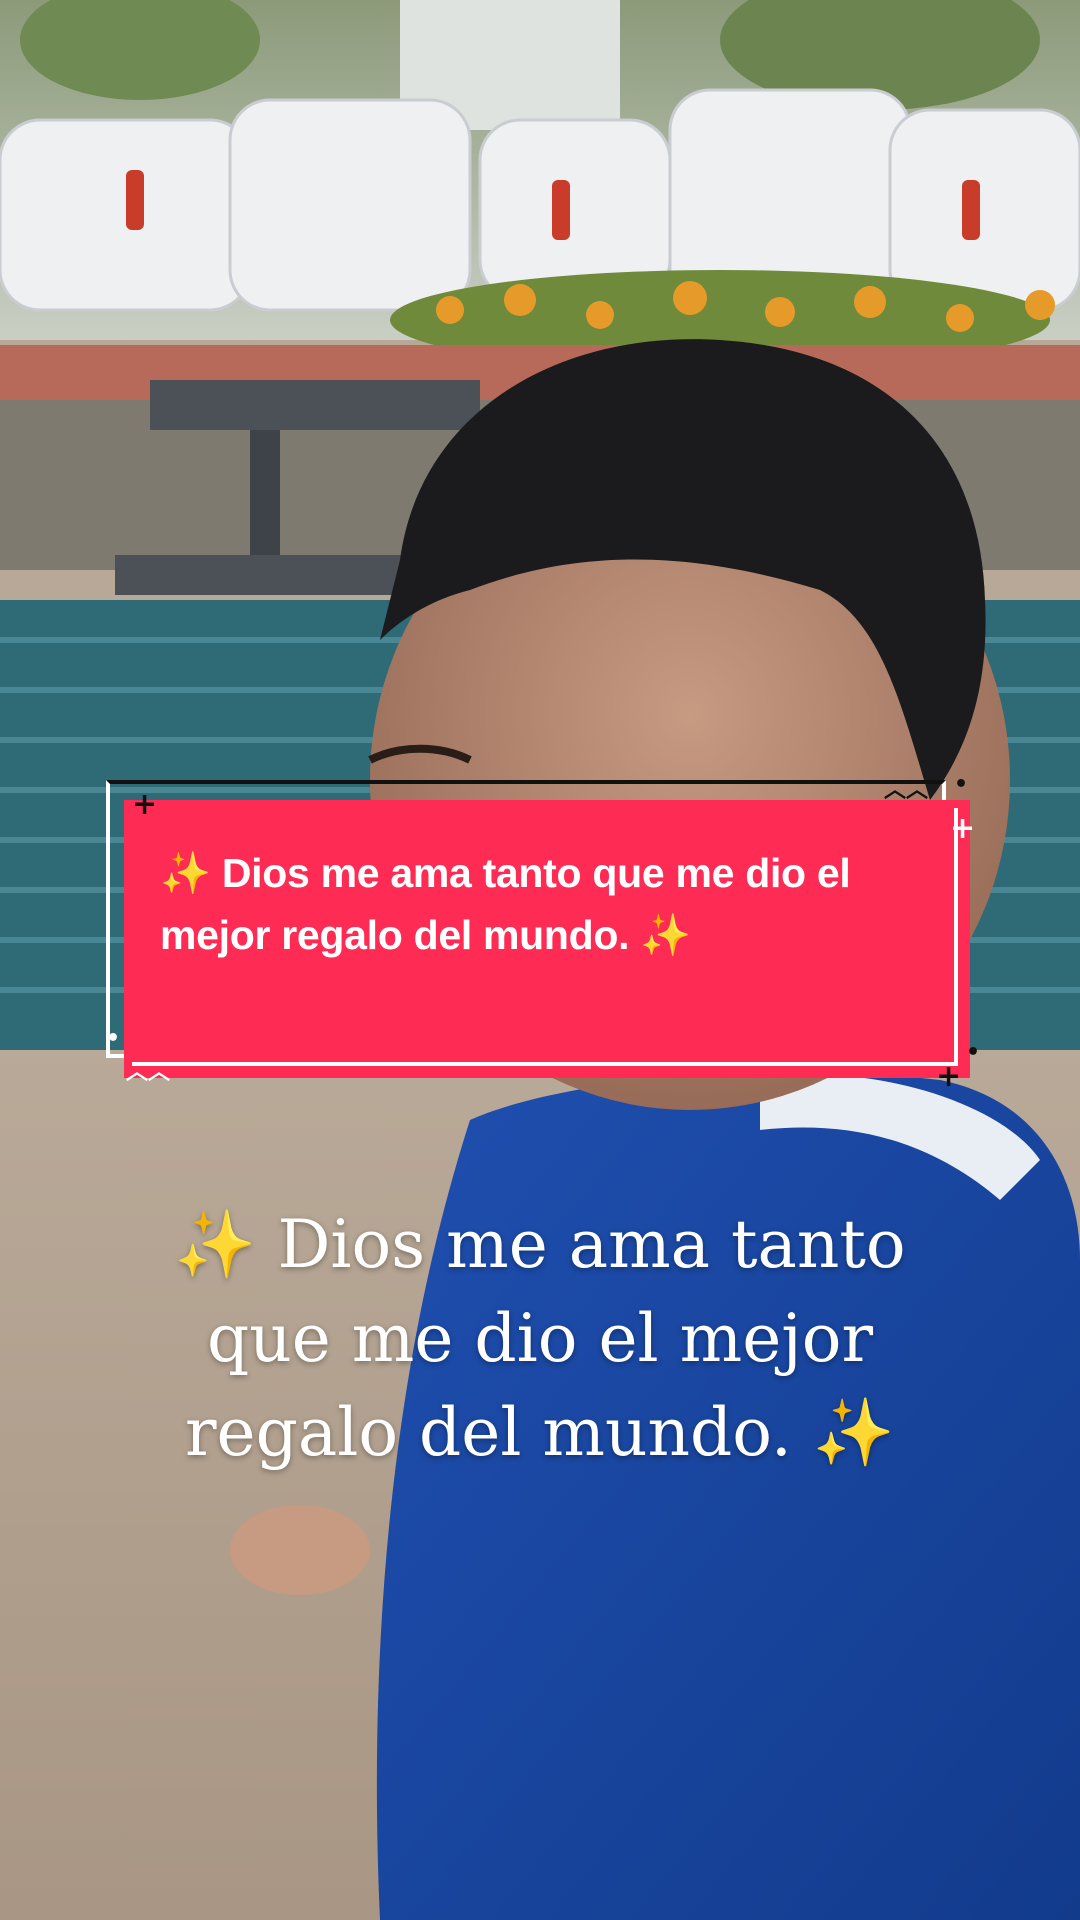  Describe the element at coordinates (540, 1432) in the screenshot. I see `overlay-caption-line-3: regalo del mundo. ✨` at that location.